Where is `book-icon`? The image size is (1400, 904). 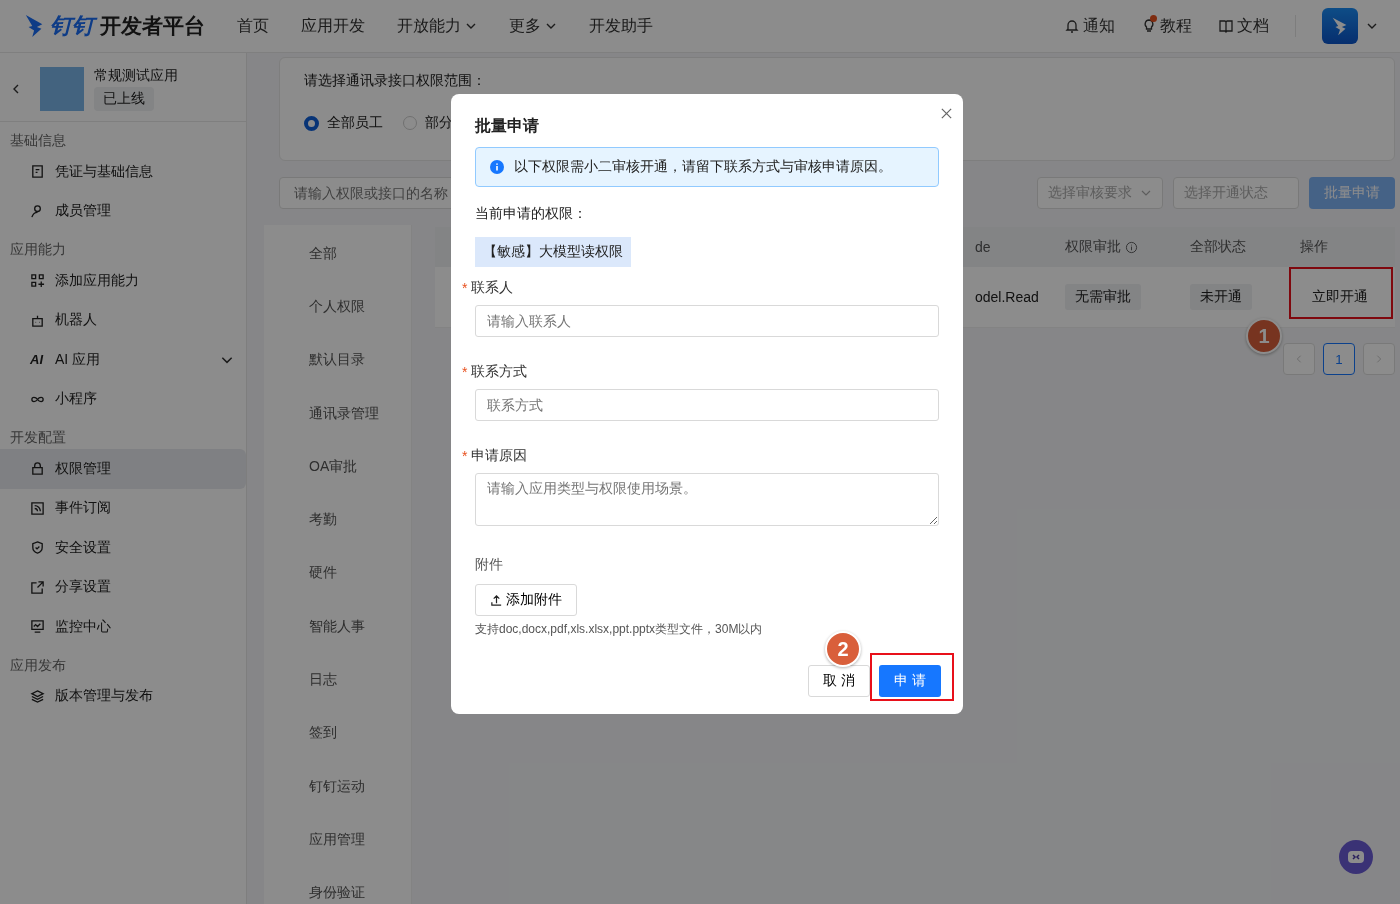
book-icon is located at coordinates (1226, 26).